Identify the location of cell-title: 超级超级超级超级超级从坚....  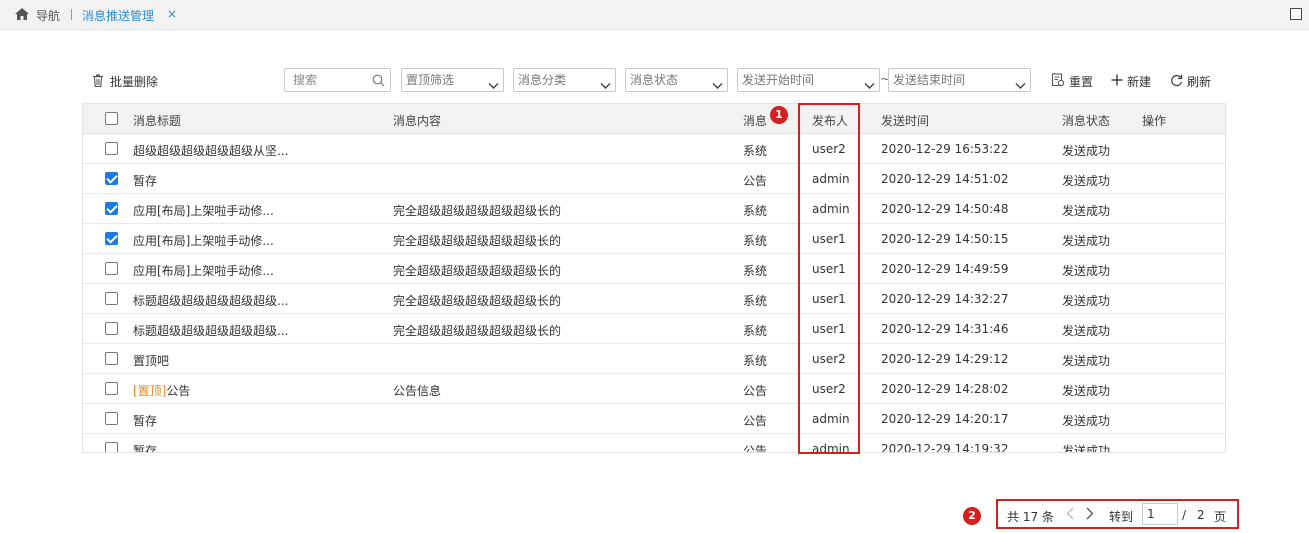
(210, 150).